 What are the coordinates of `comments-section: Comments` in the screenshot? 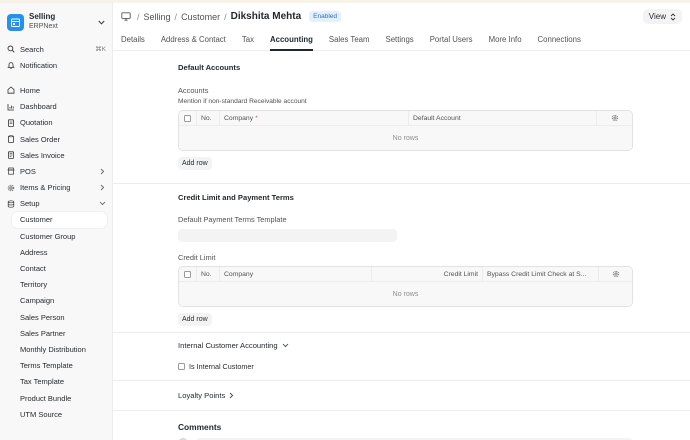 It's located at (401, 425).